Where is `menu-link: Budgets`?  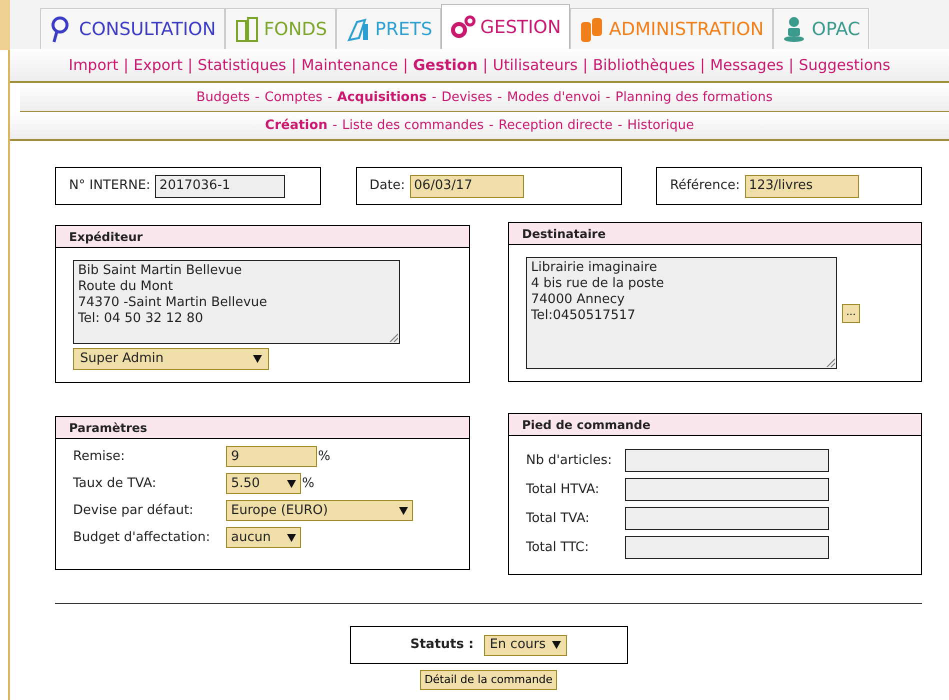
menu-link: Budgets is located at coordinates (223, 98).